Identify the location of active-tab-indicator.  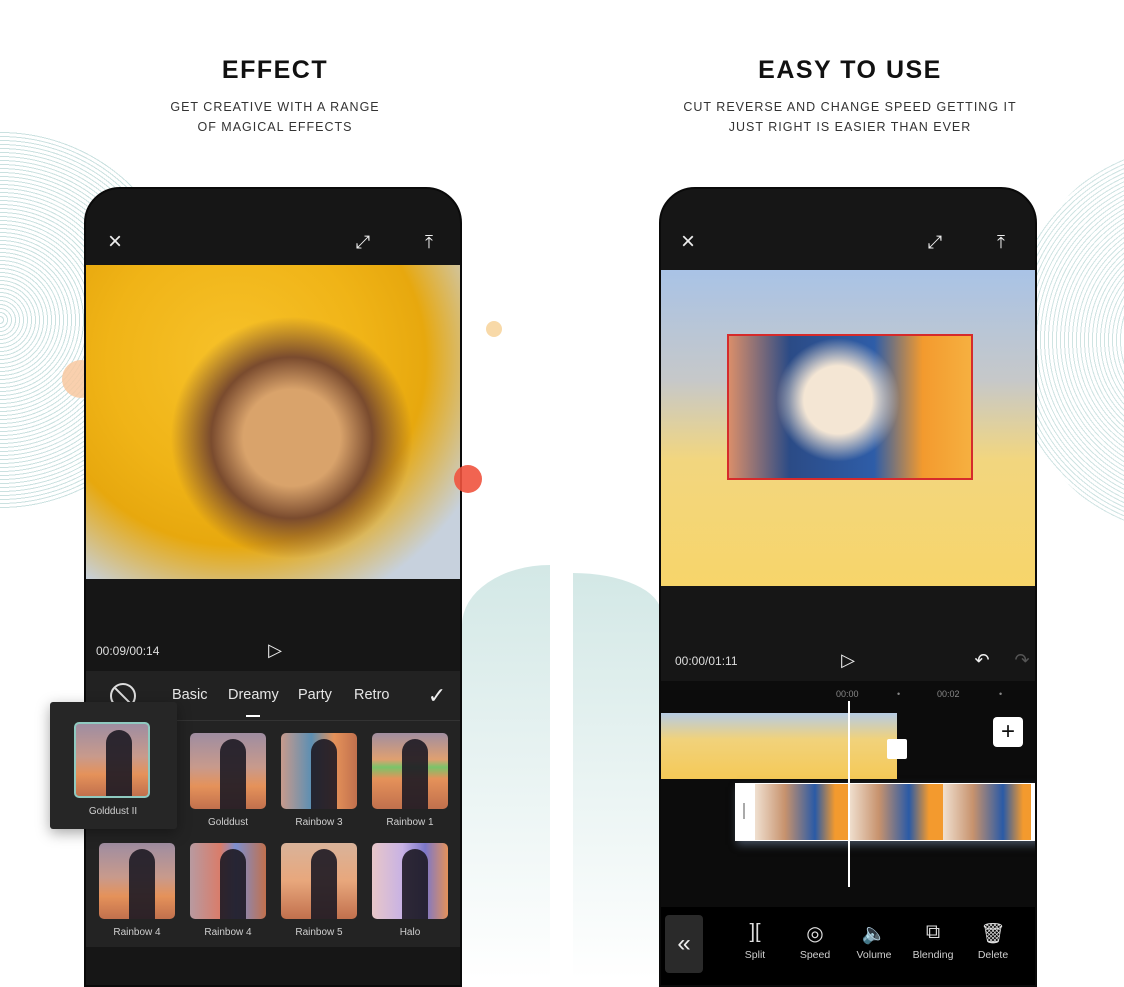
(253, 716).